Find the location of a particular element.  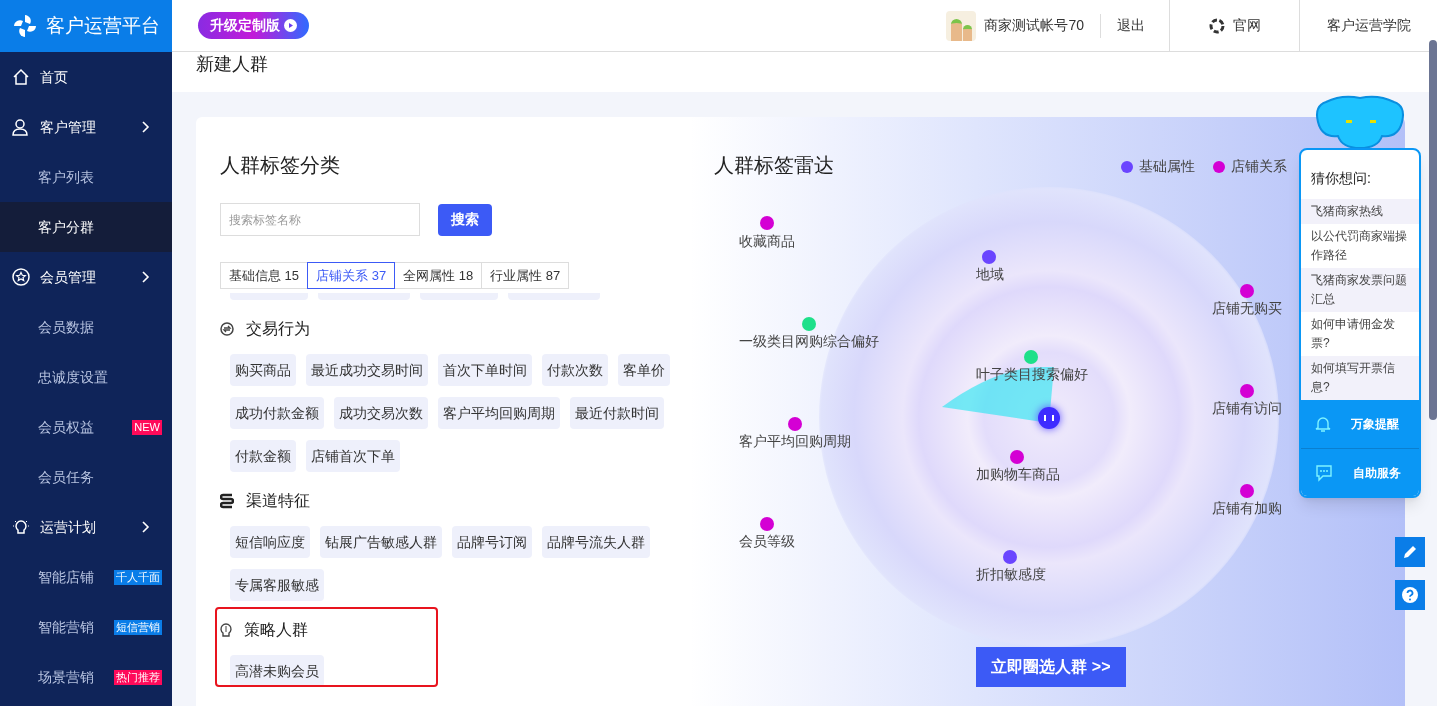

radar-label: 会员等级 is located at coordinates (767, 541).